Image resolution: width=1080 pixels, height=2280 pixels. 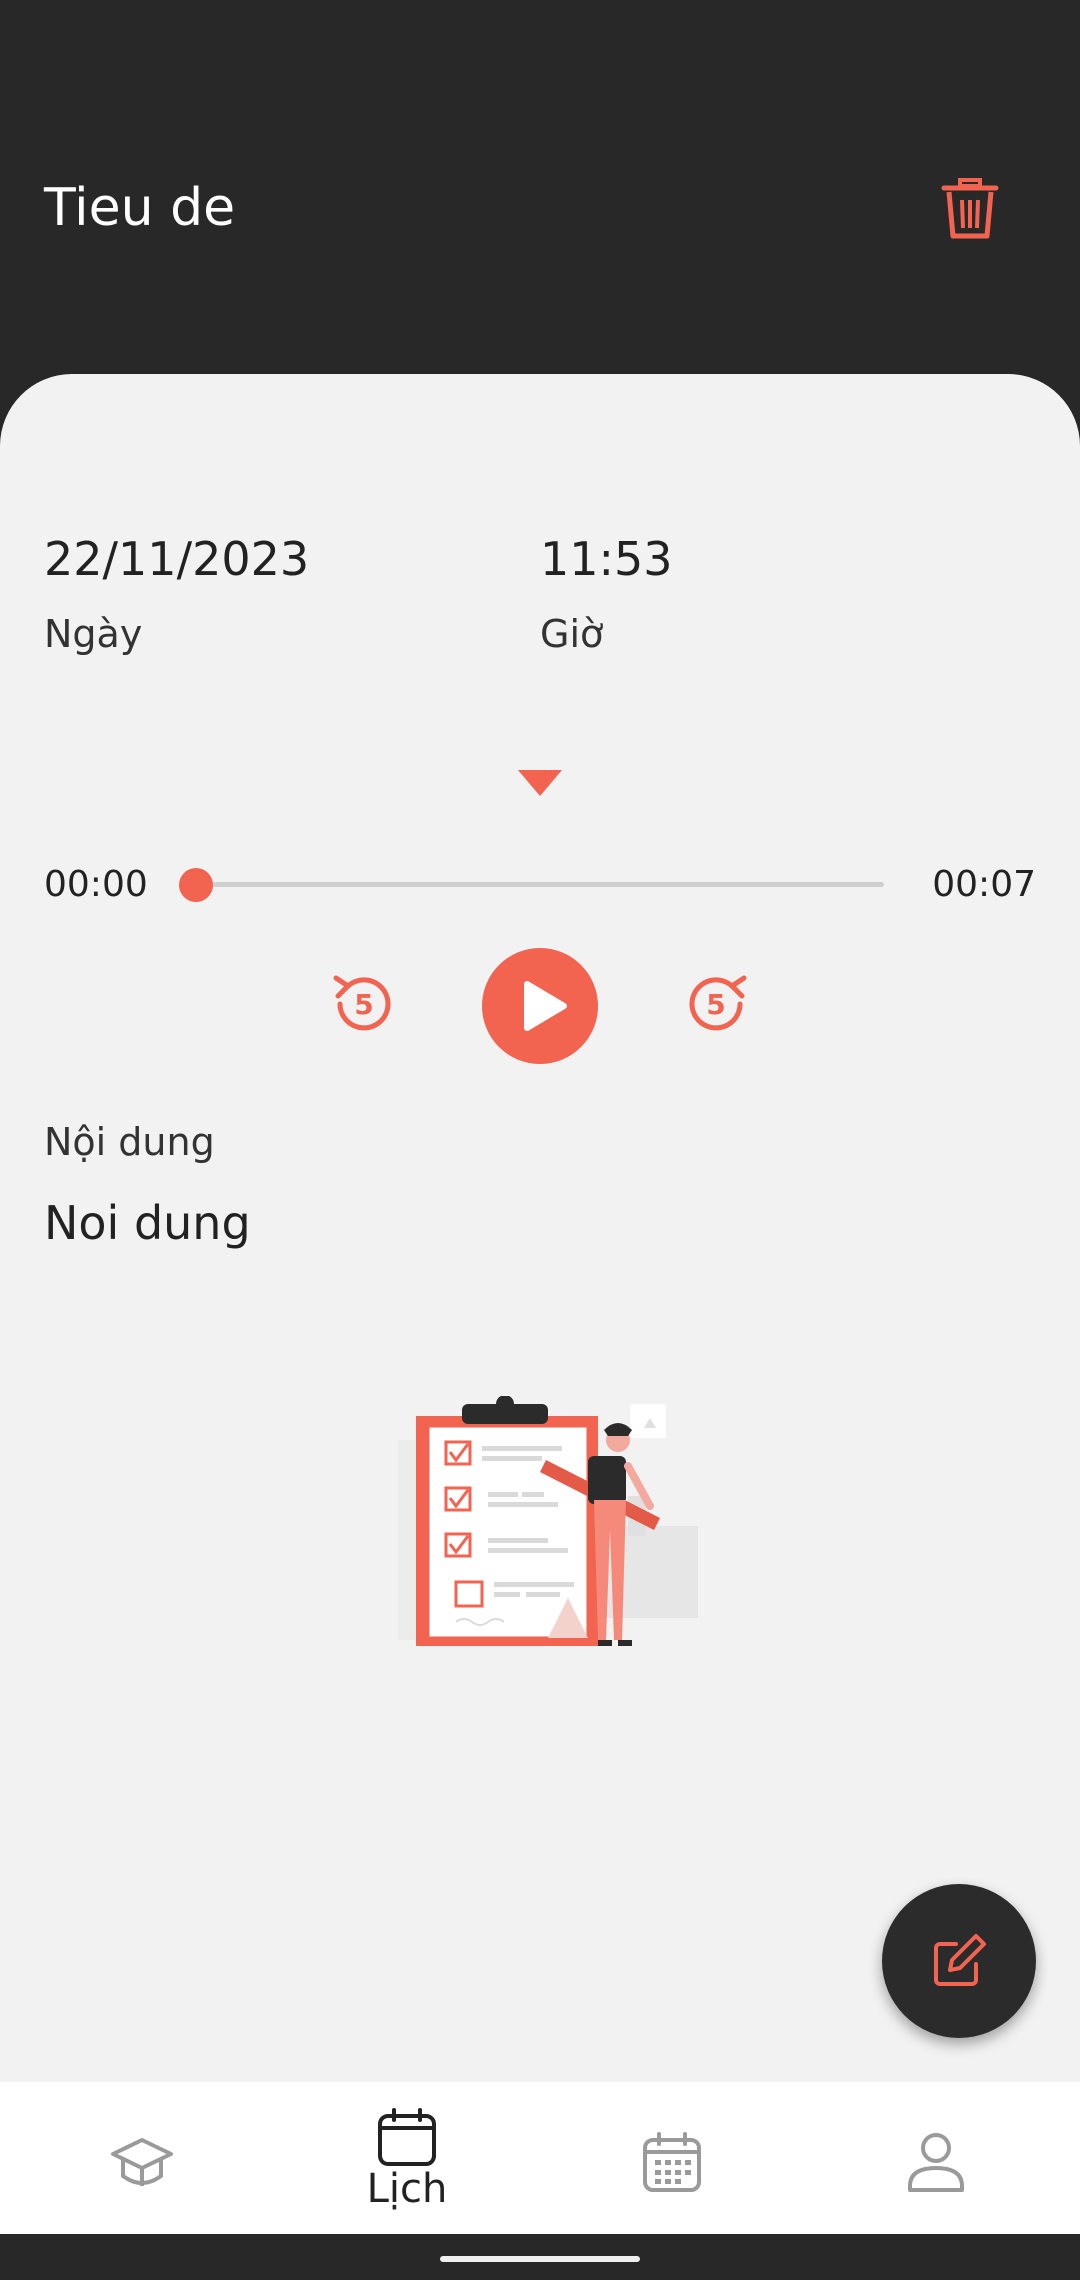 I want to click on nav-item-profile, so click(x=937, y=2158).